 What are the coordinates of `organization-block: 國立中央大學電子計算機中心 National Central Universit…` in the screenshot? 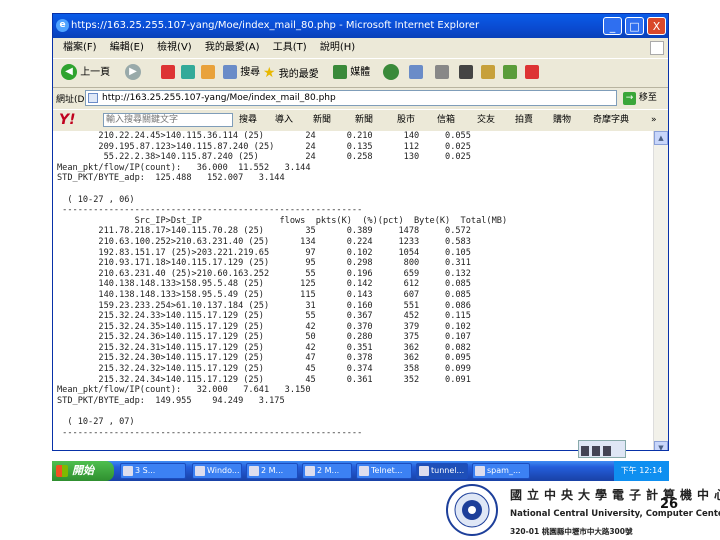 It's located at (615, 511).